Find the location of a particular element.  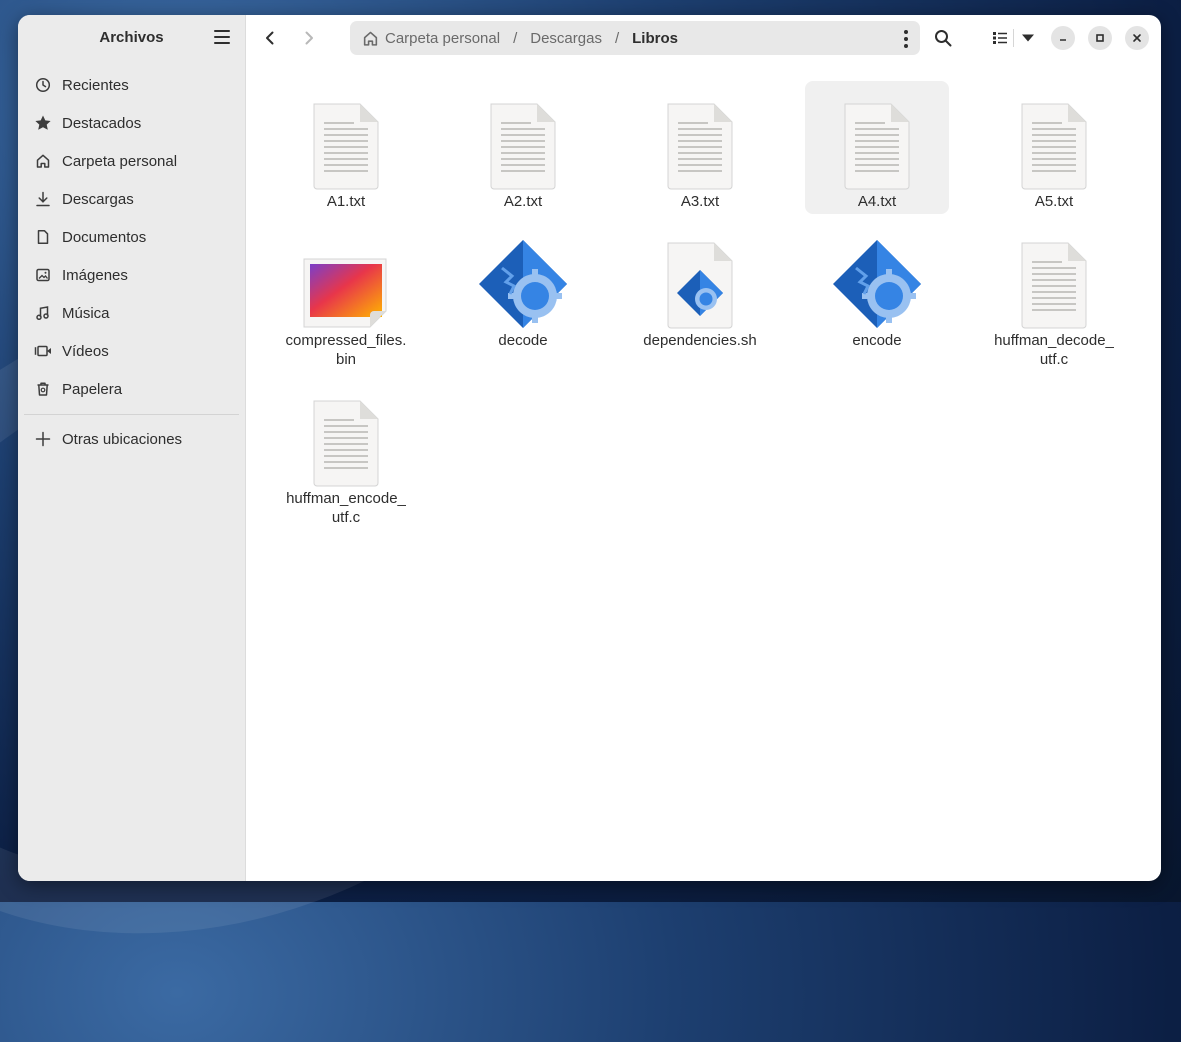

file-item: A2.txt is located at coordinates (523, 146).